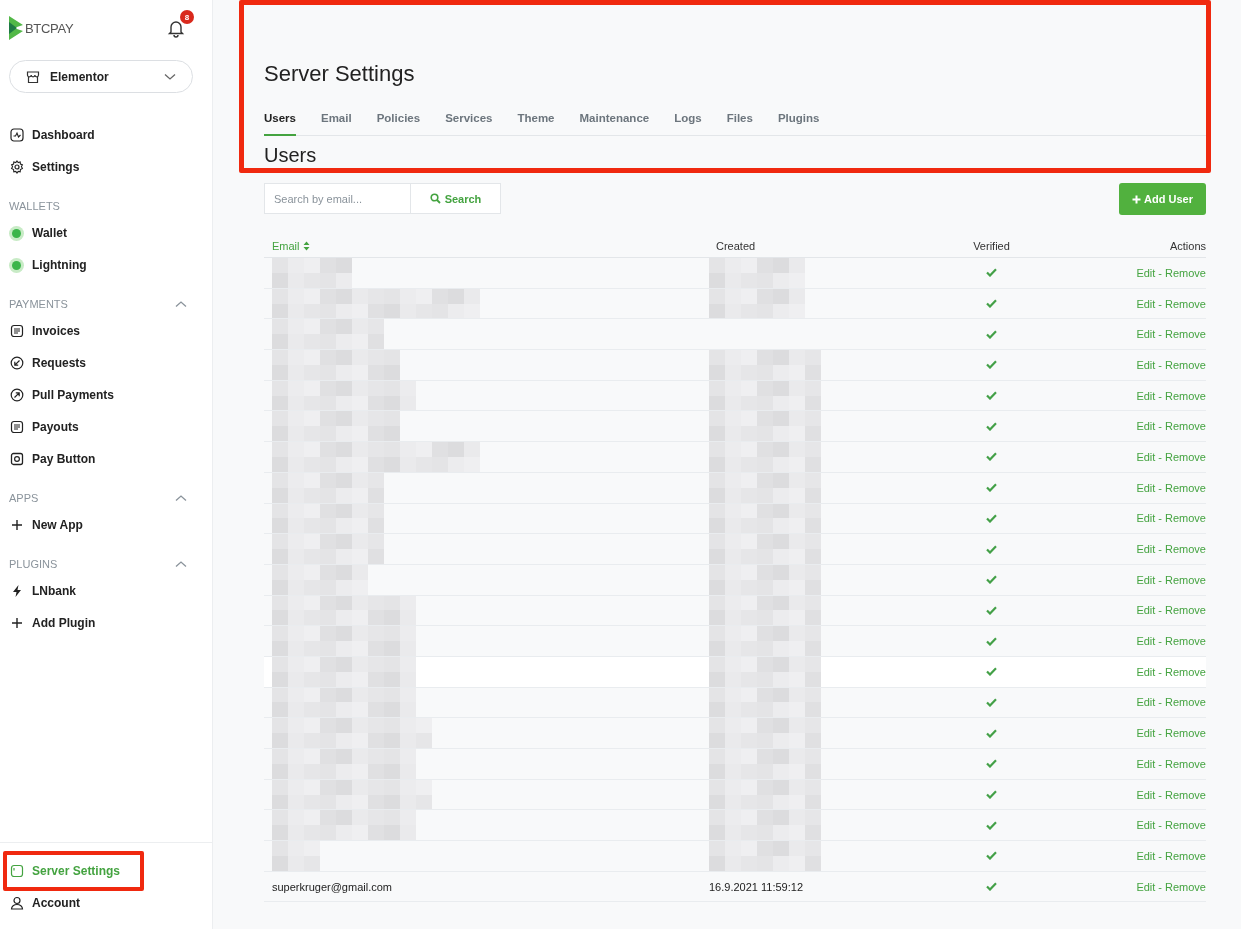  I want to click on nav-label: Pay Button, so click(64, 459).